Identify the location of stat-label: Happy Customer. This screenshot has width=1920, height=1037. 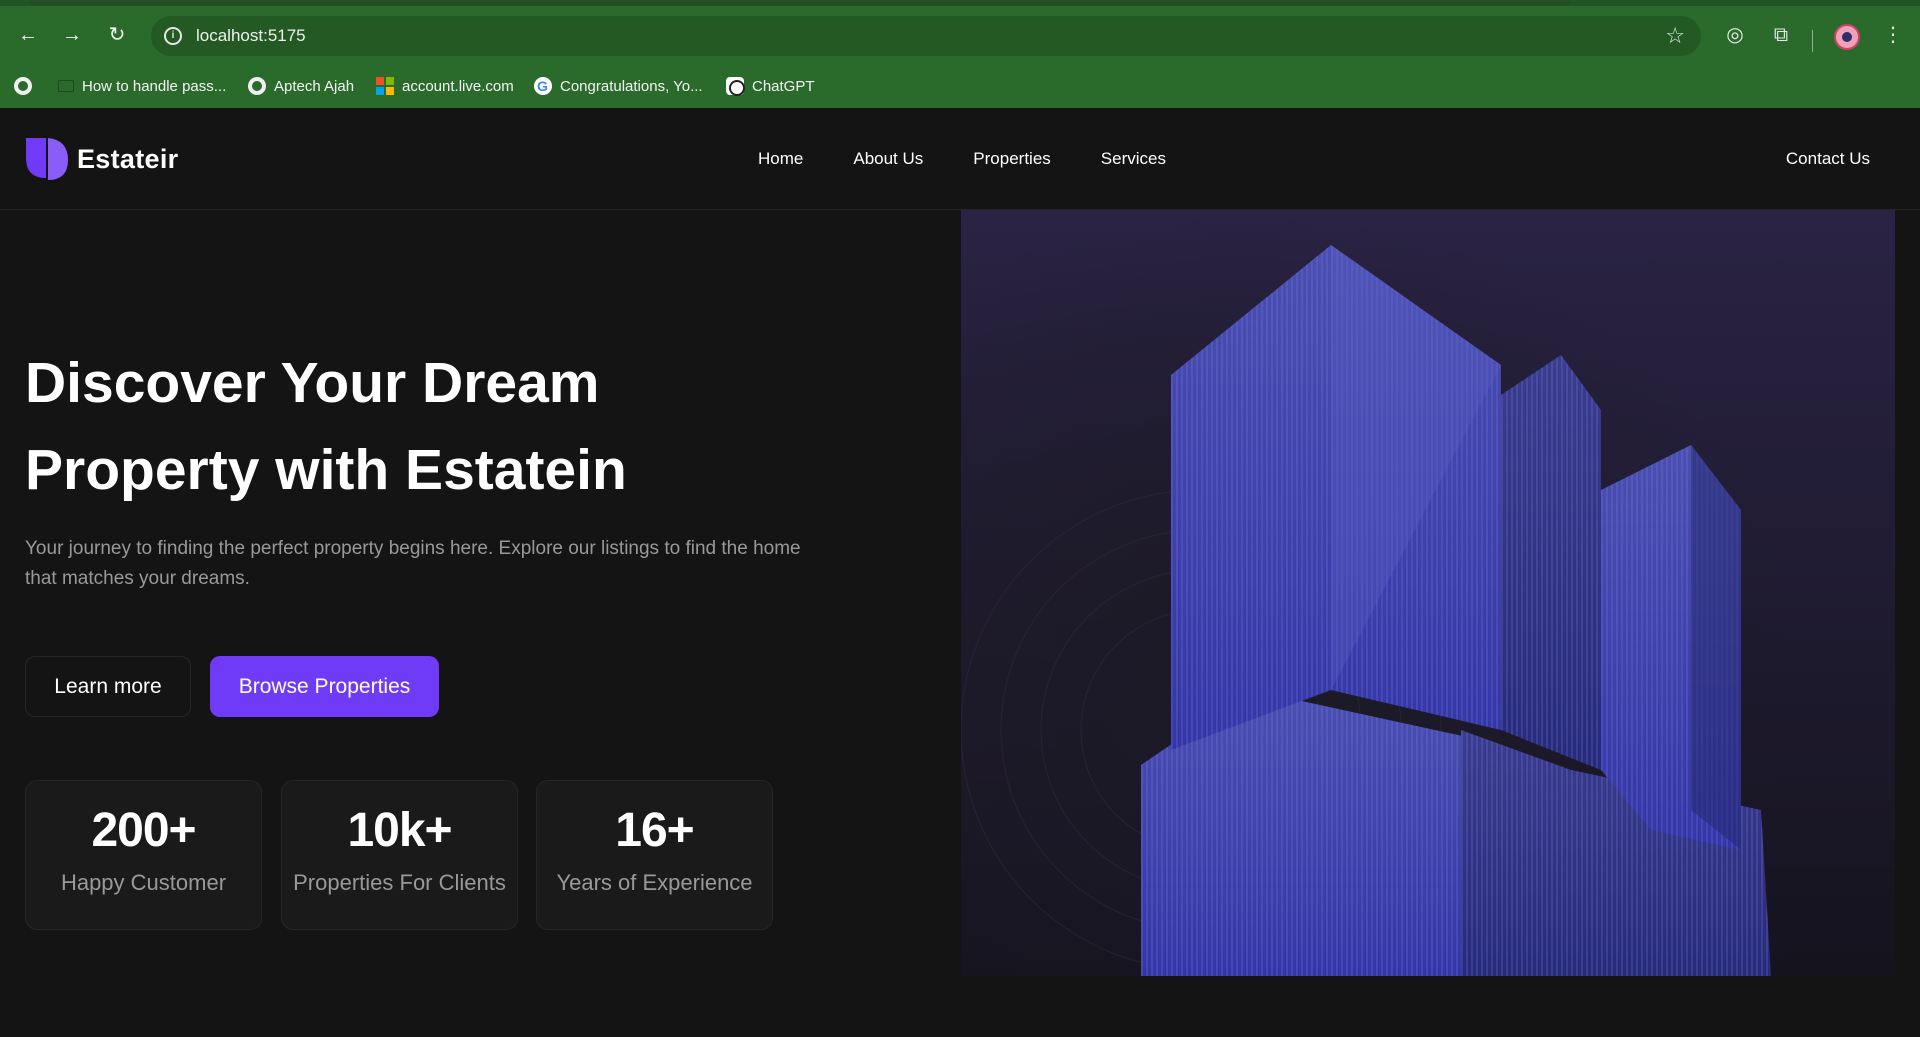
(143, 882).